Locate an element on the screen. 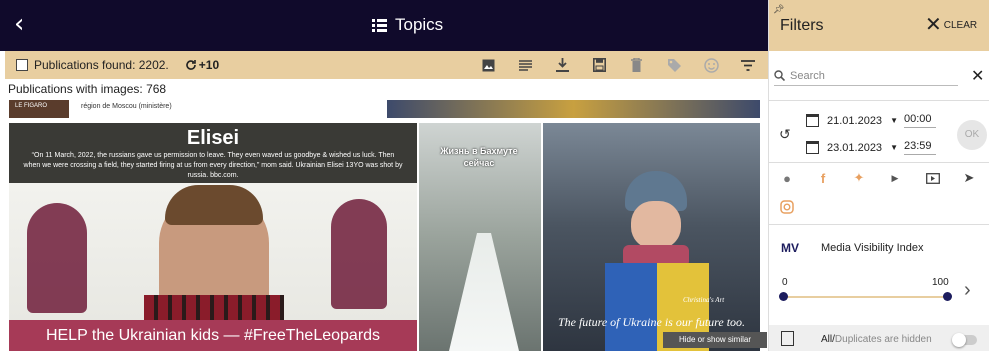  twitter-icon: ✦ is located at coordinates (859, 178).